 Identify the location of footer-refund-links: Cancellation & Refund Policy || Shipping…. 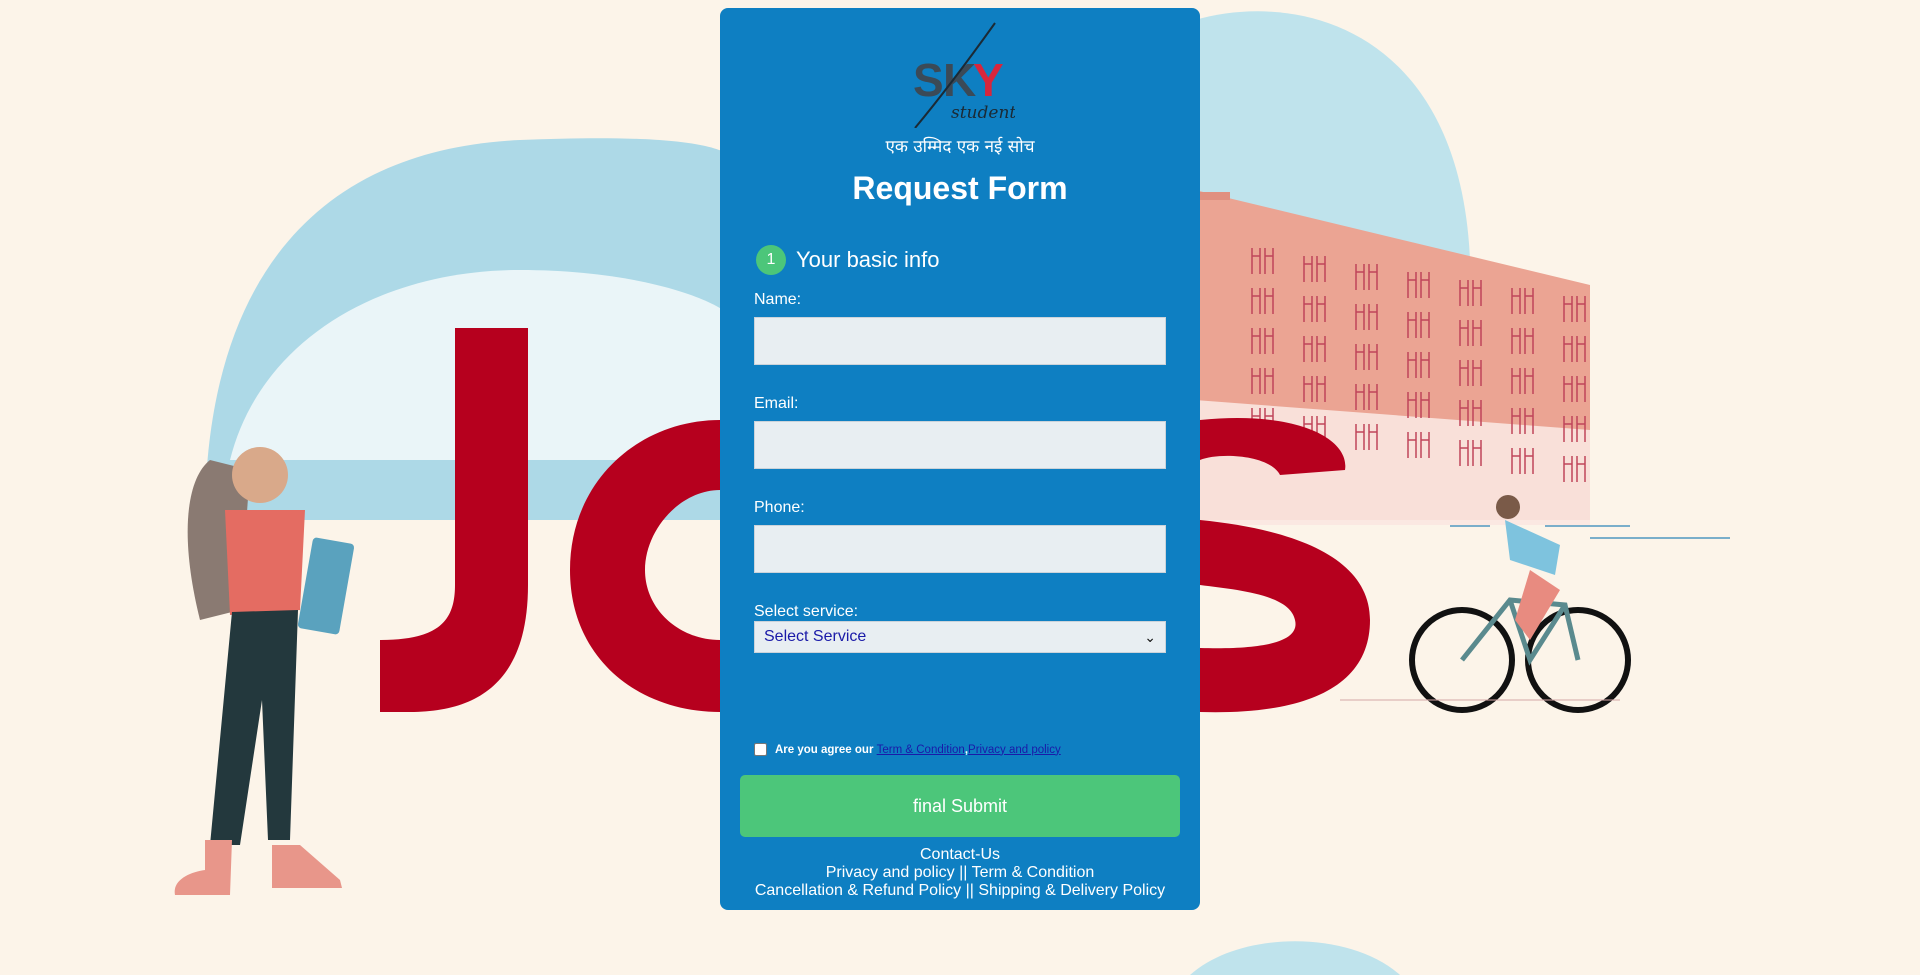
(960, 891).